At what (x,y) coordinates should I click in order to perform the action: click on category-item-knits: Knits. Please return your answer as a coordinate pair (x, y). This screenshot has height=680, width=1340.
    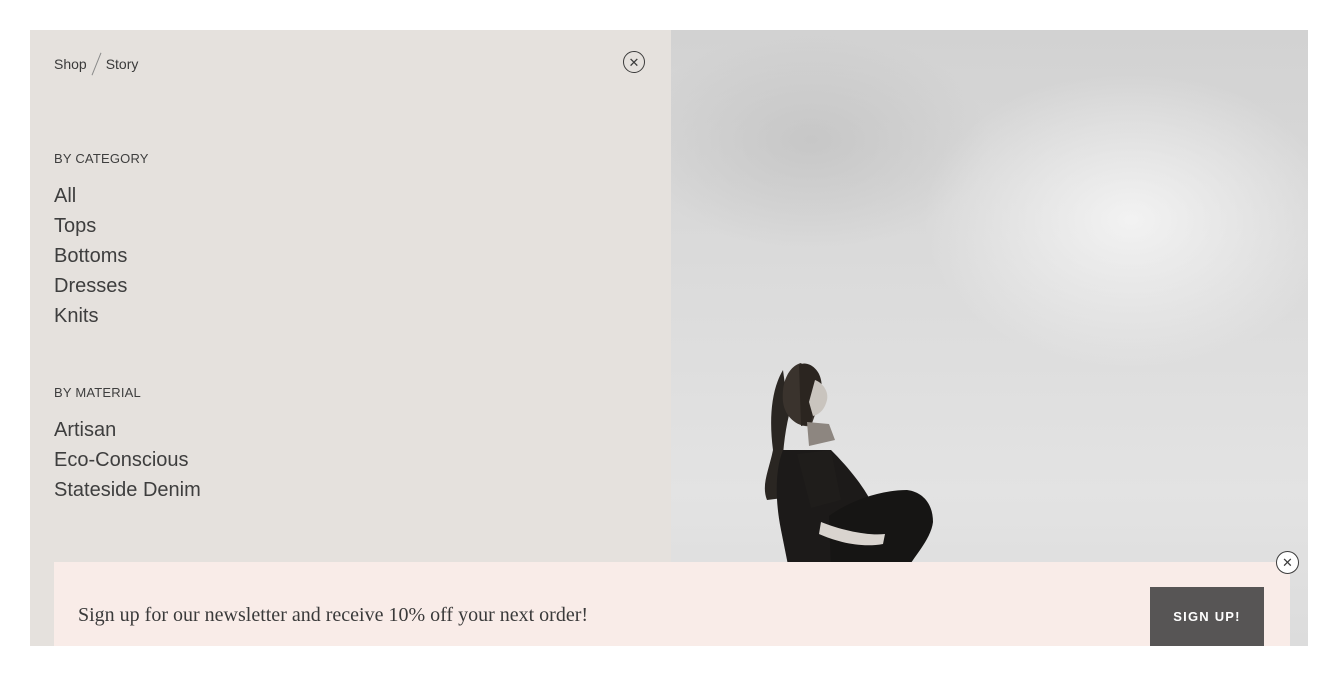
    Looking at the image, I should click on (90, 316).